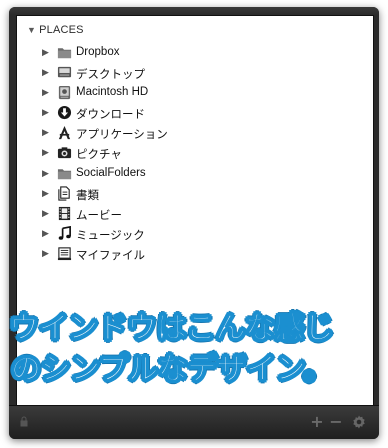 Image resolution: width=388 pixels, height=448 pixels. What do you see at coordinates (195, 234) in the screenshot?
I see `sidebar-item-music: ▶ ミュージック` at bounding box center [195, 234].